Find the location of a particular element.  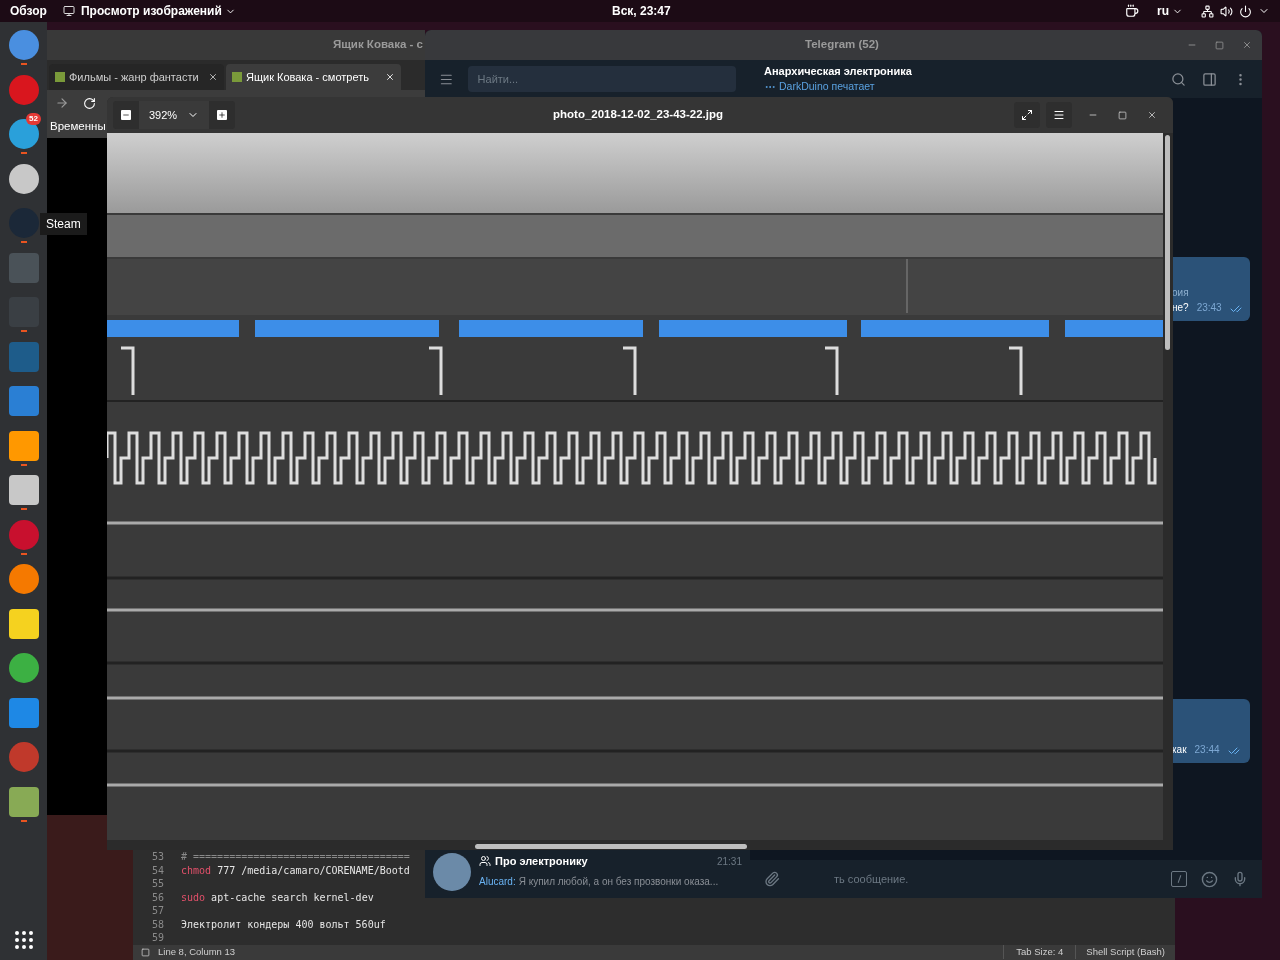

browser-tab: Фильмы - жанр фантасти is located at coordinates (136, 77).